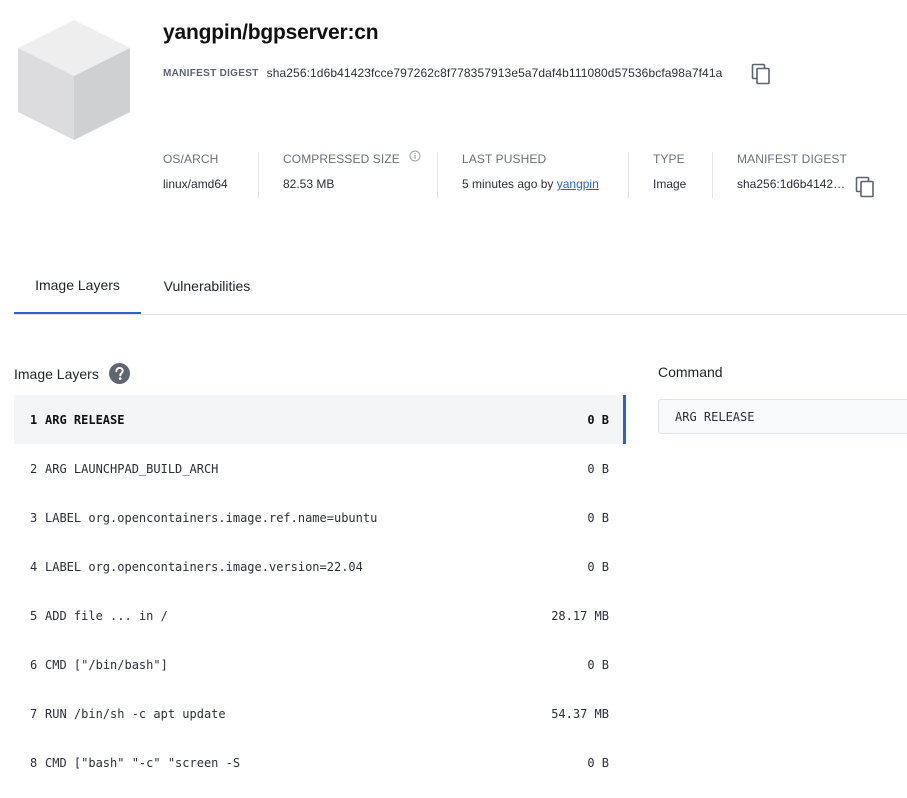  I want to click on meta-label: MANIFEST DIGEST, so click(792, 159).